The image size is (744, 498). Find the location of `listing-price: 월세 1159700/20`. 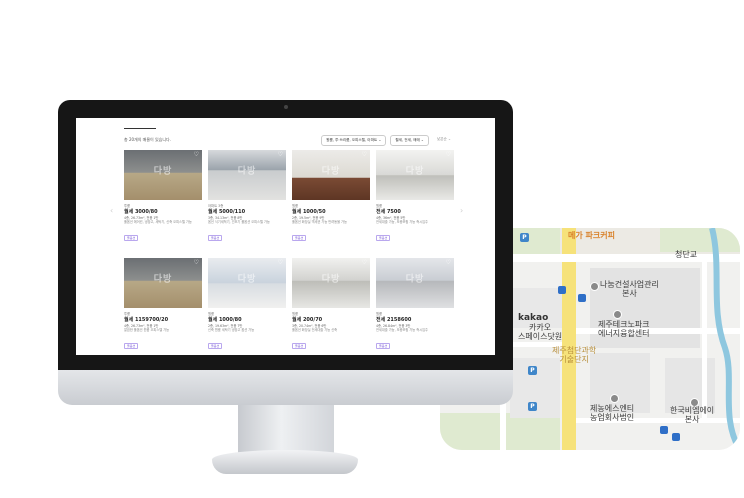

listing-price: 월세 1159700/20 is located at coordinates (146, 320).